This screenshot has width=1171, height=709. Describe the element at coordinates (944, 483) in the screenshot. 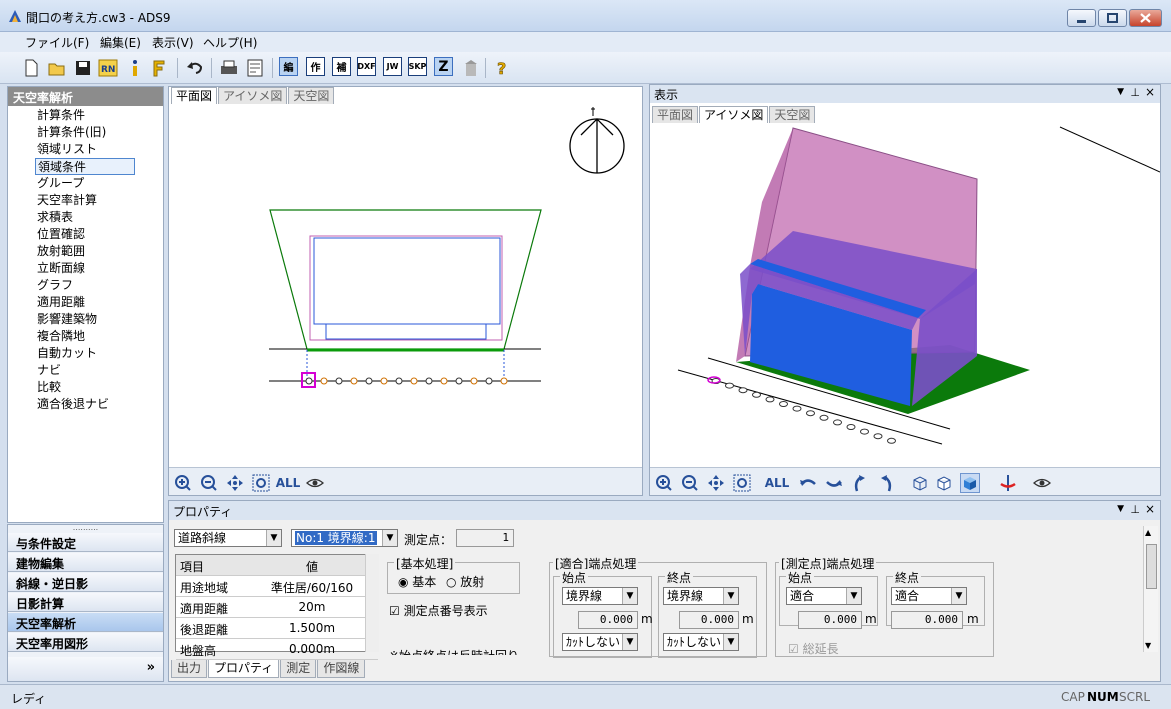

I see `hidden-line-button` at that location.